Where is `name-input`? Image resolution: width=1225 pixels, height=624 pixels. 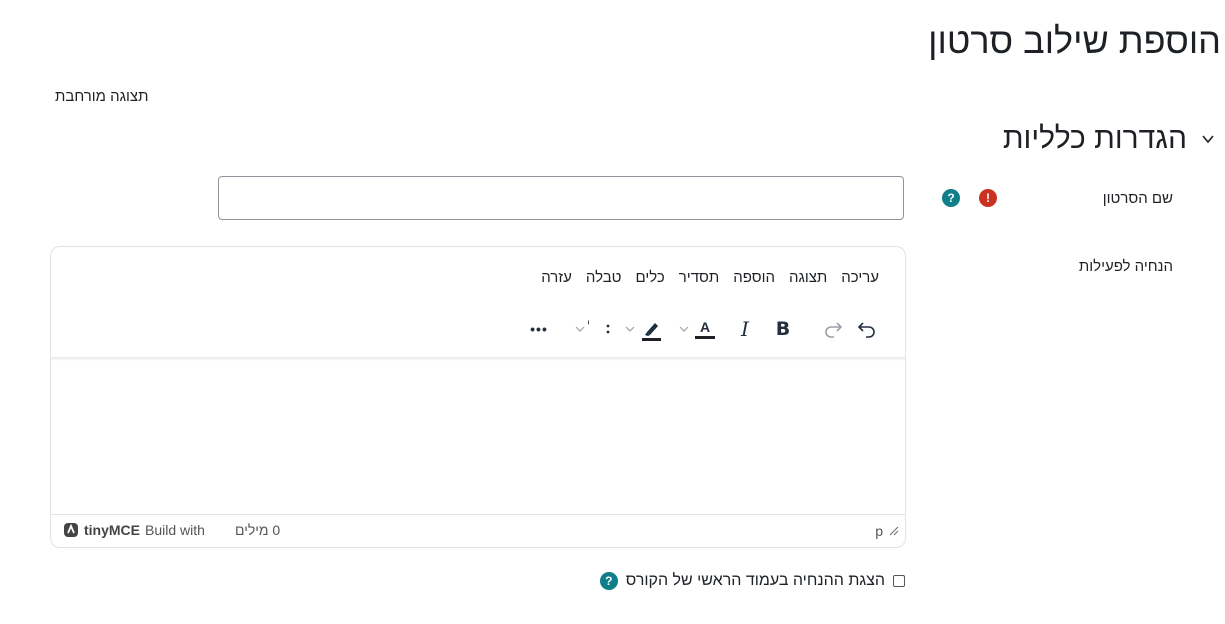 name-input is located at coordinates (561, 198).